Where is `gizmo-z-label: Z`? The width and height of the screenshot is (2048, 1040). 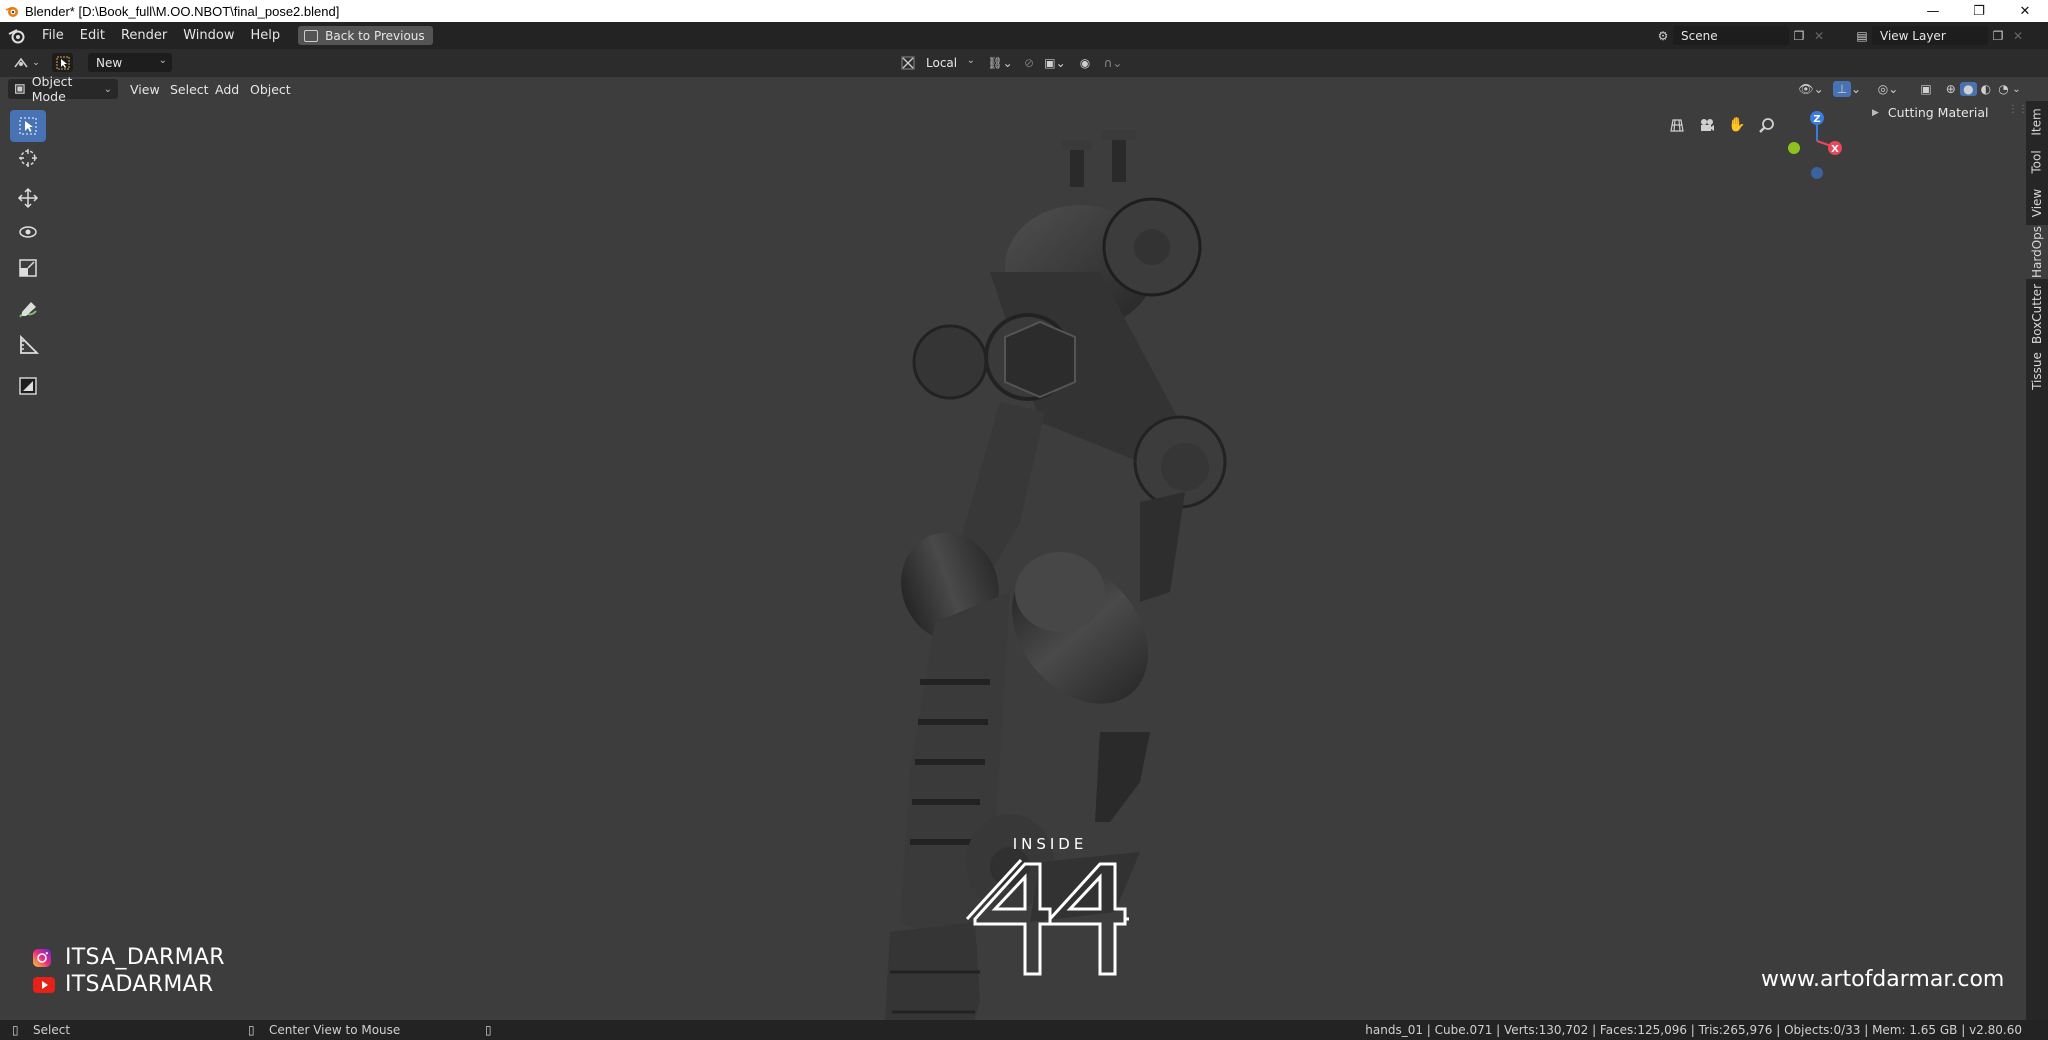 gizmo-z-label: Z is located at coordinates (1816, 119).